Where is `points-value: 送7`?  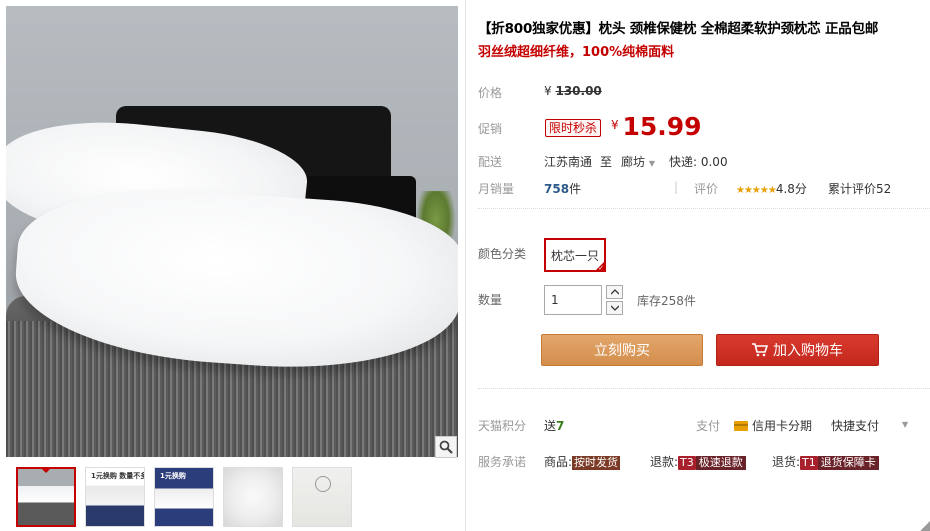 points-value: 送7 is located at coordinates (554, 426).